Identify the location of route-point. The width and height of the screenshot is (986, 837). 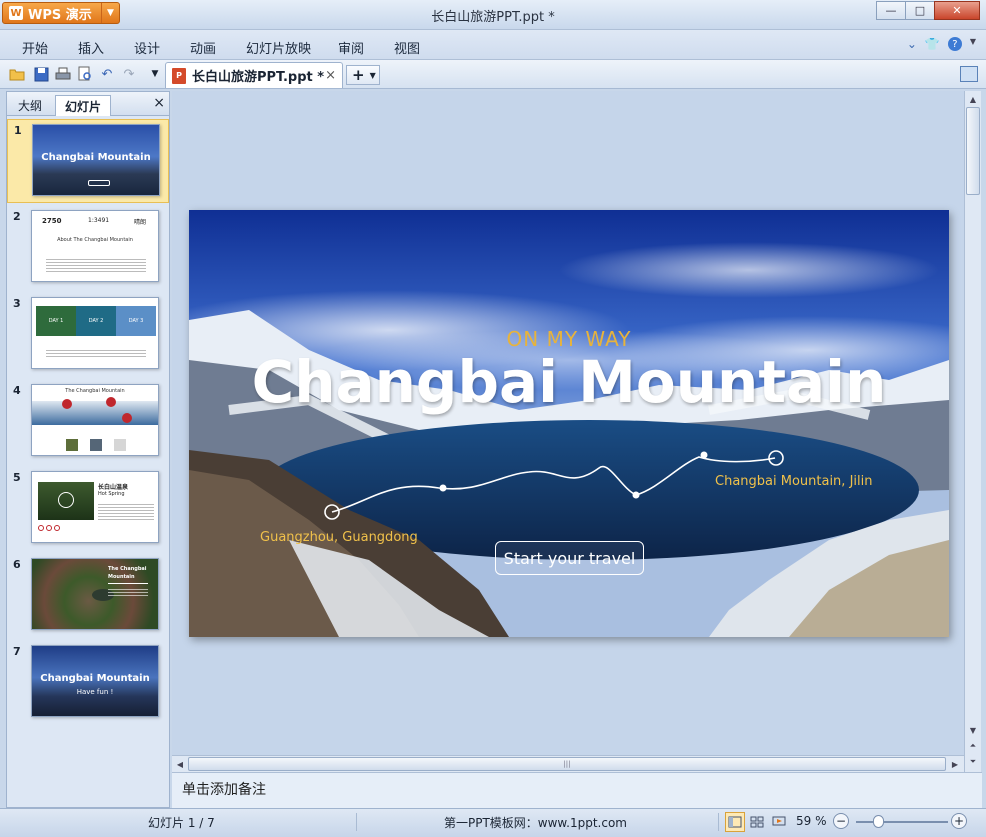
(443, 488).